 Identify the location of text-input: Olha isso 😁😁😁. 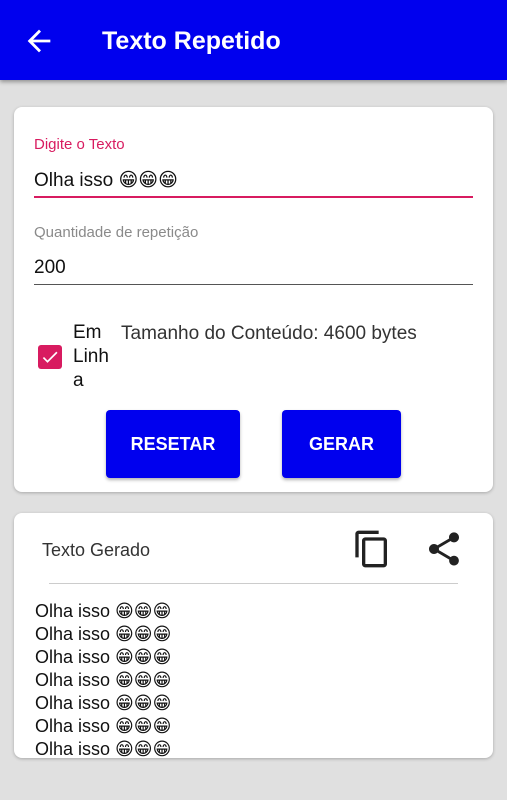
(106, 180).